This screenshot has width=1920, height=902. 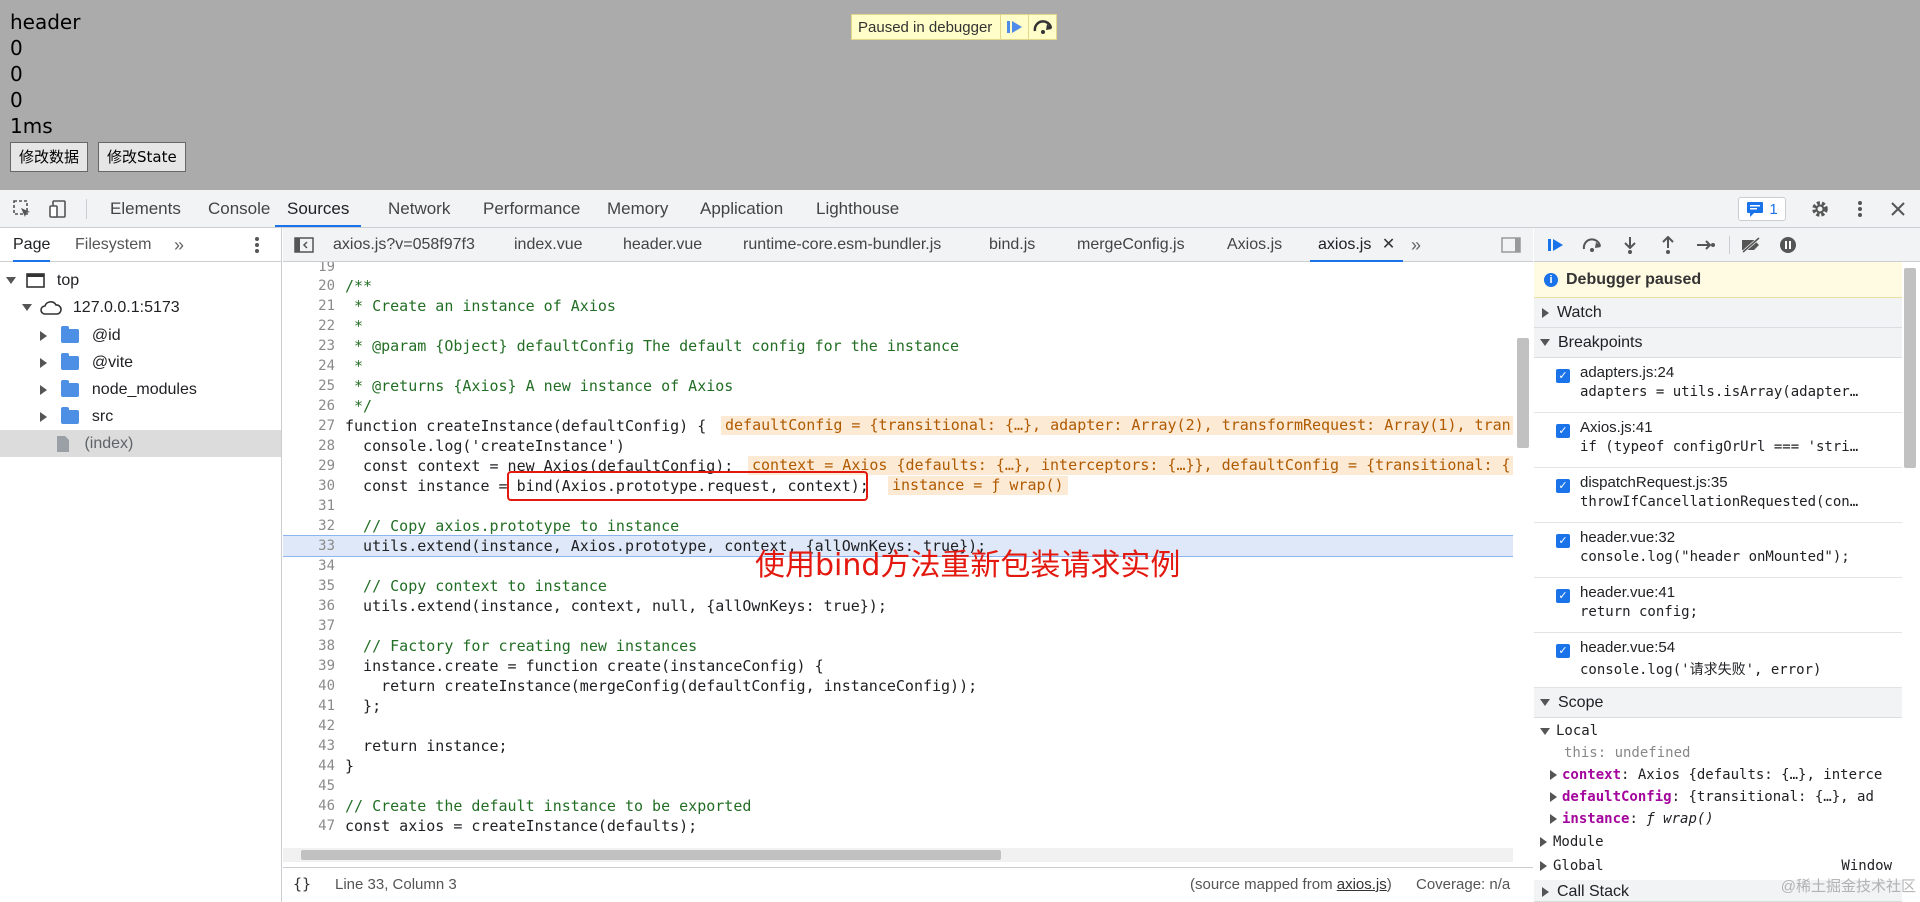 I want to click on step-out-icon, so click(x=1668, y=245).